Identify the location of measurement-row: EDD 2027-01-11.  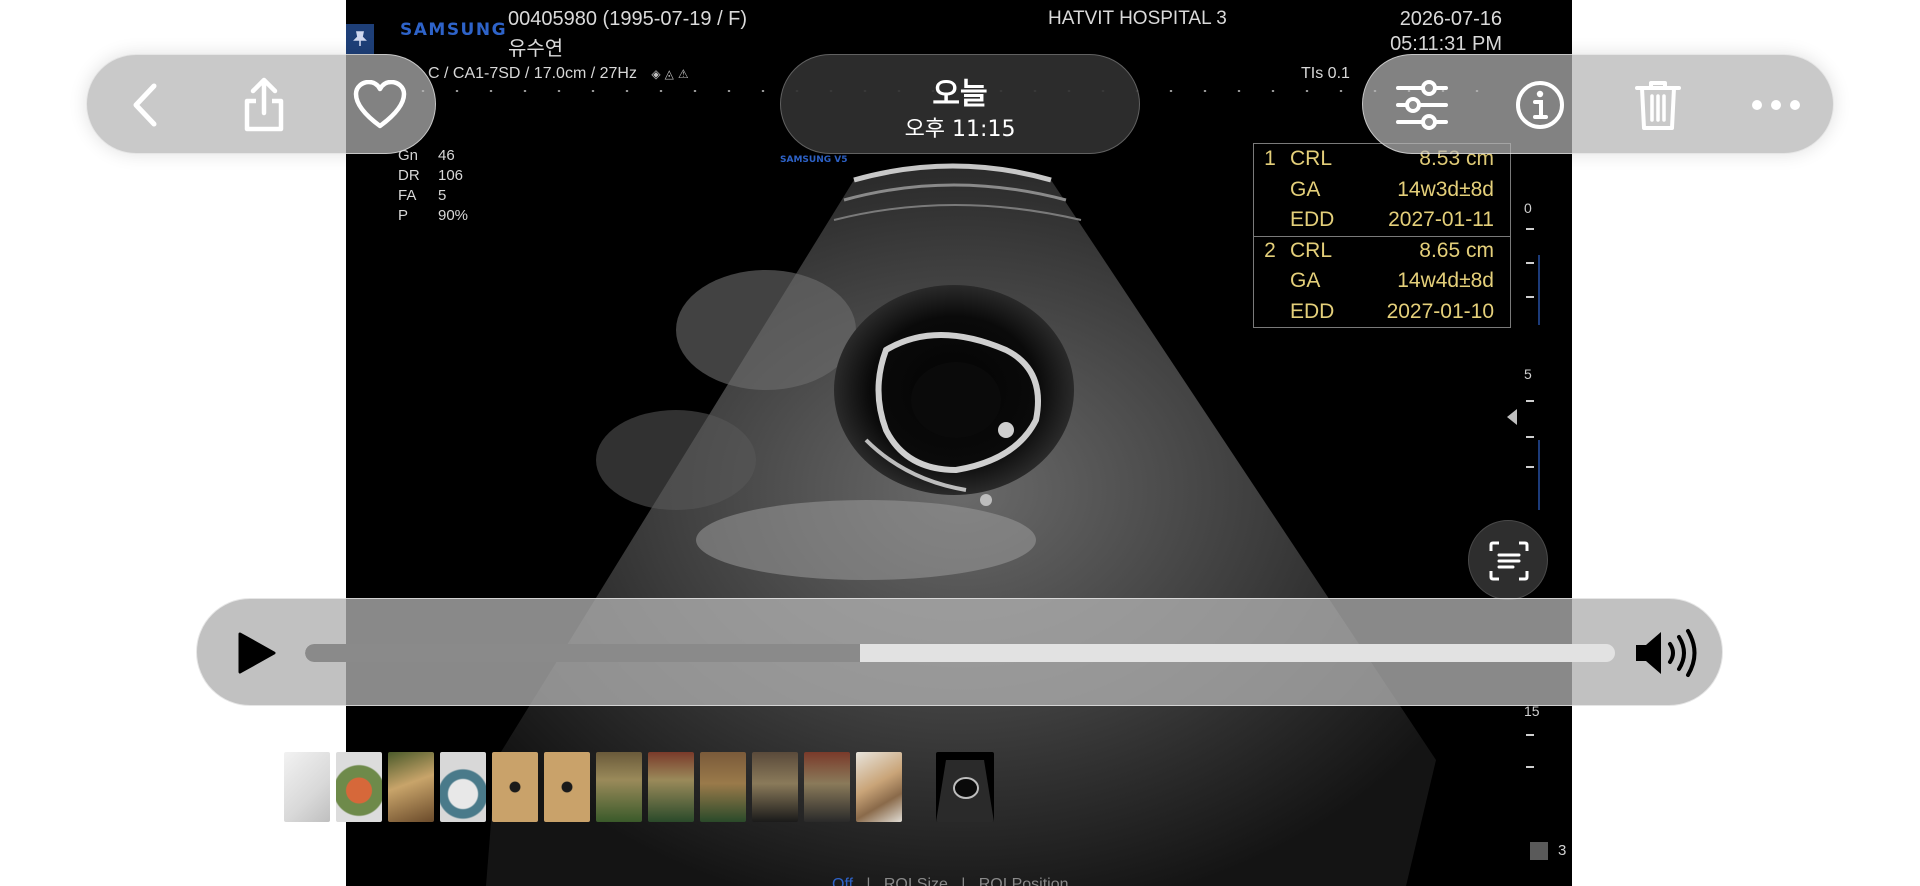
(1392, 220).